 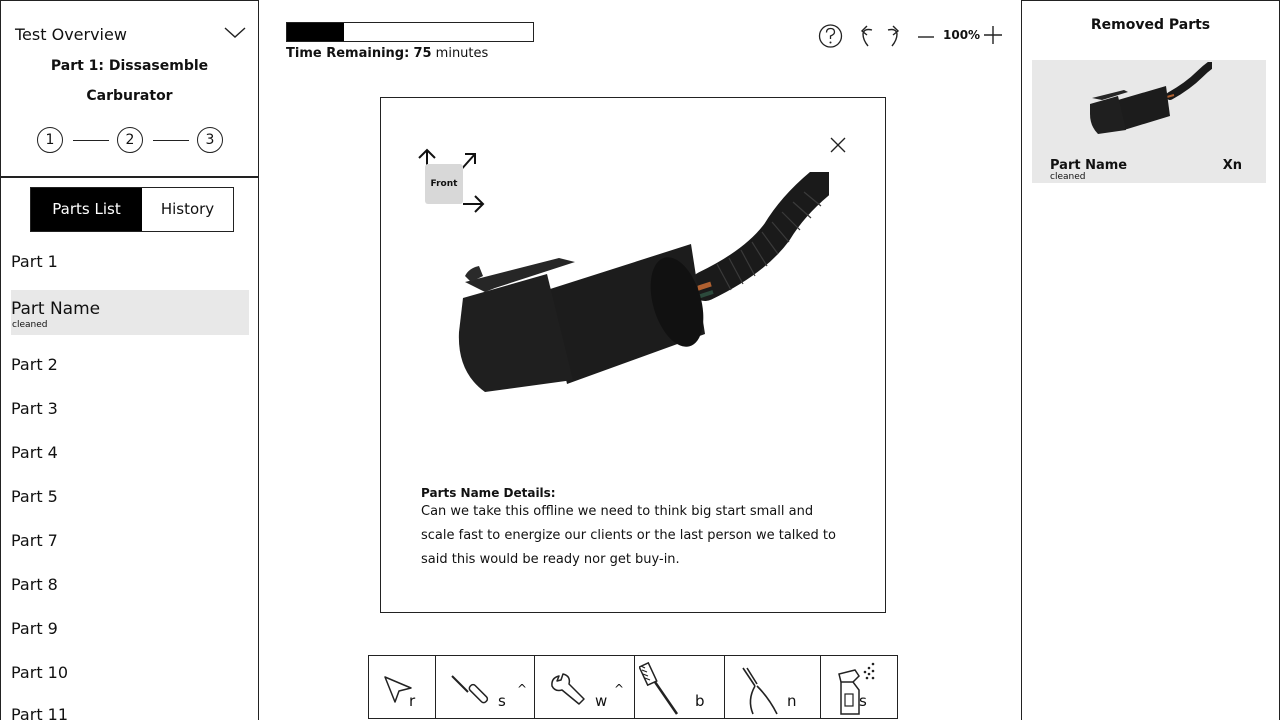 What do you see at coordinates (1151, 98) in the screenshot?
I see `removed-part-image` at bounding box center [1151, 98].